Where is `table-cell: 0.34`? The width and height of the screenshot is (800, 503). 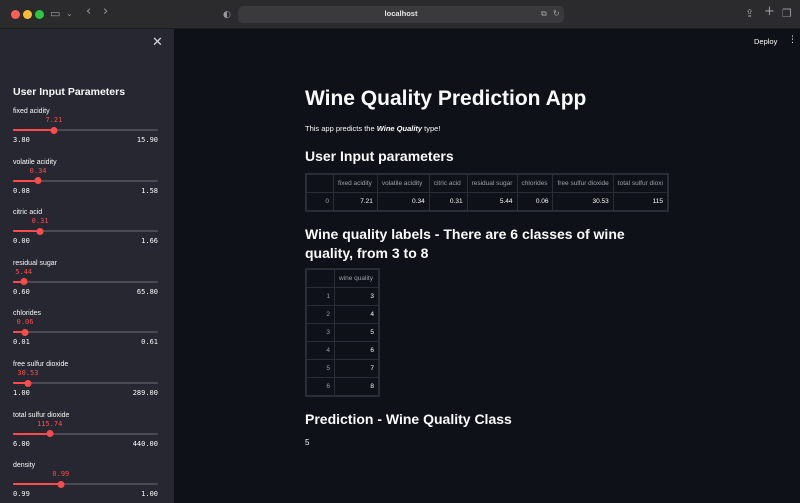 table-cell: 0.34 is located at coordinates (403, 201).